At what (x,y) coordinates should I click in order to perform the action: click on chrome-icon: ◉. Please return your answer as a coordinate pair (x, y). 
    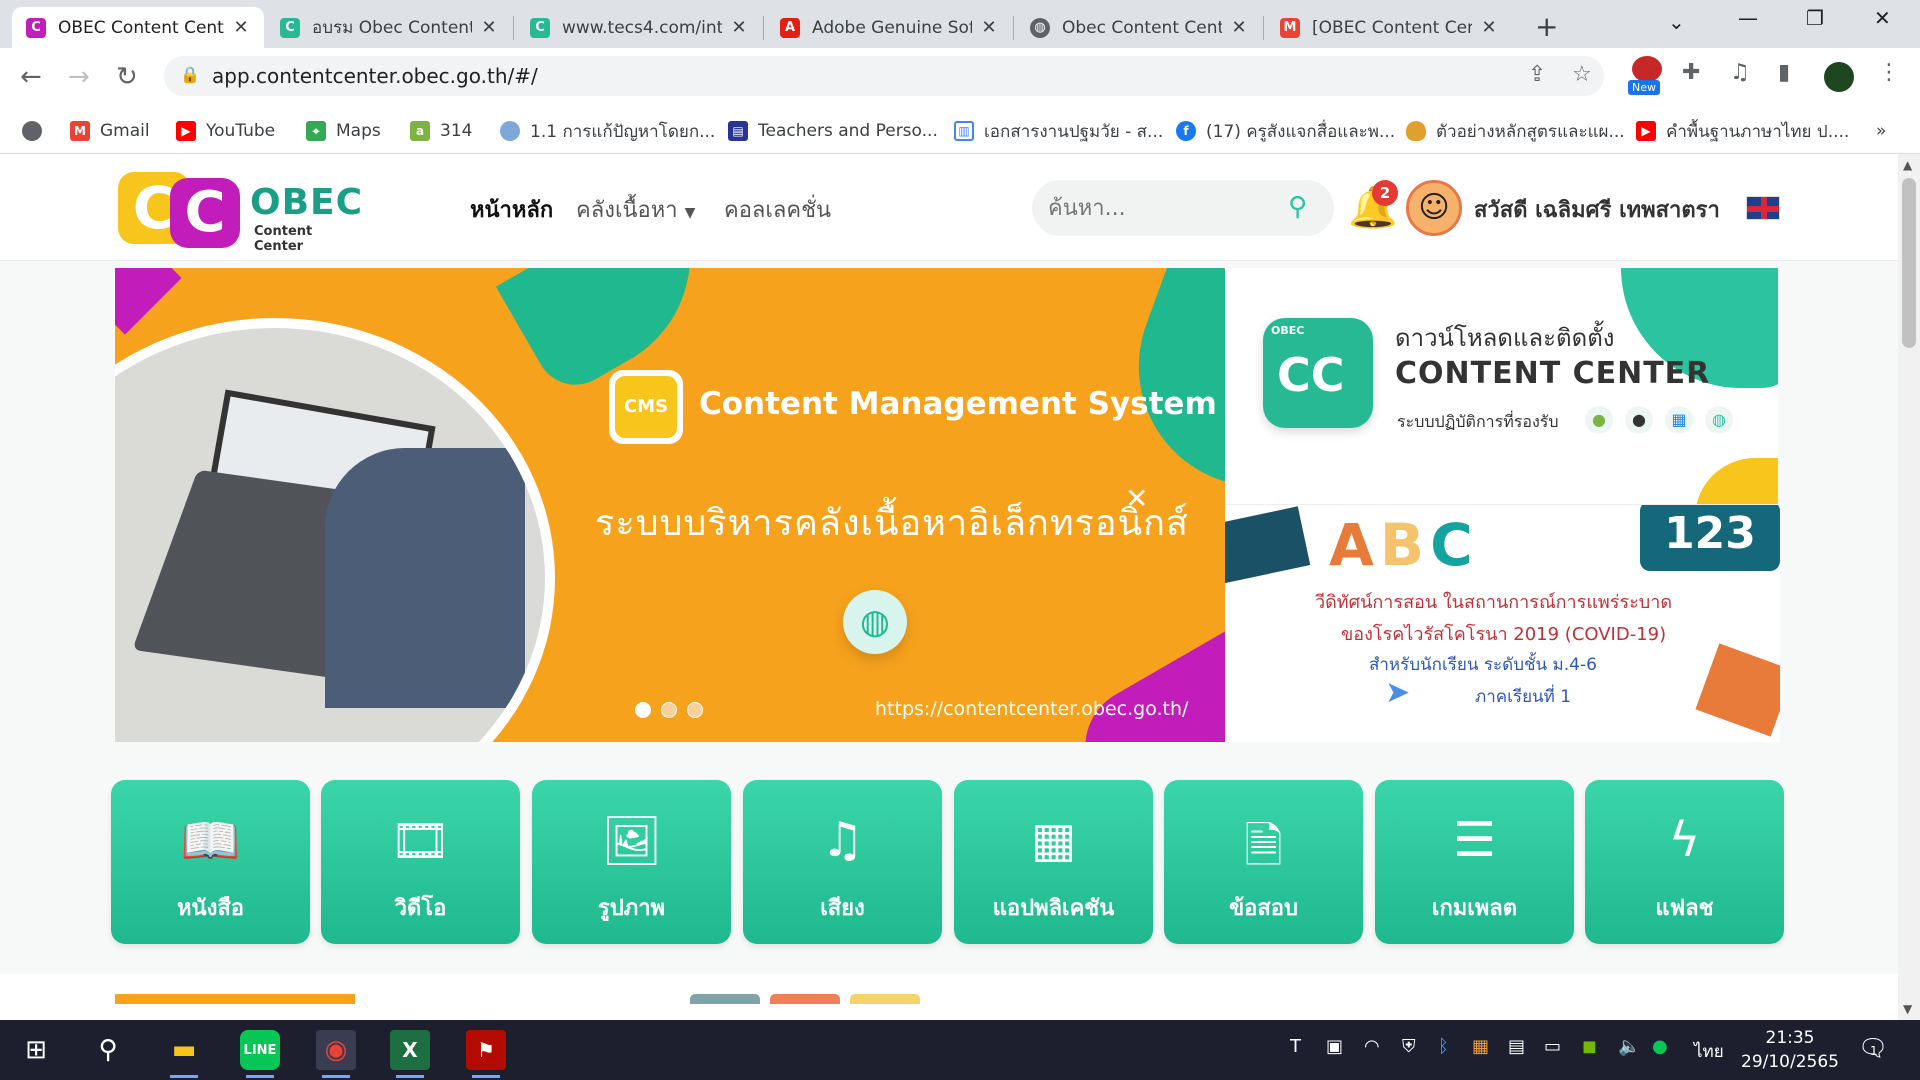
    Looking at the image, I should click on (336, 1054).